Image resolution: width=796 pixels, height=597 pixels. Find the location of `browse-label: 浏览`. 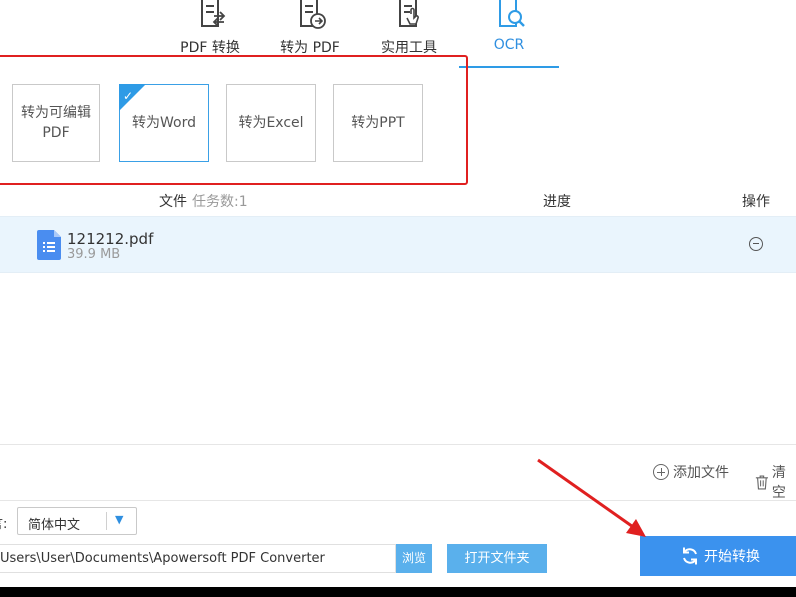

browse-label: 浏览 is located at coordinates (413, 558).